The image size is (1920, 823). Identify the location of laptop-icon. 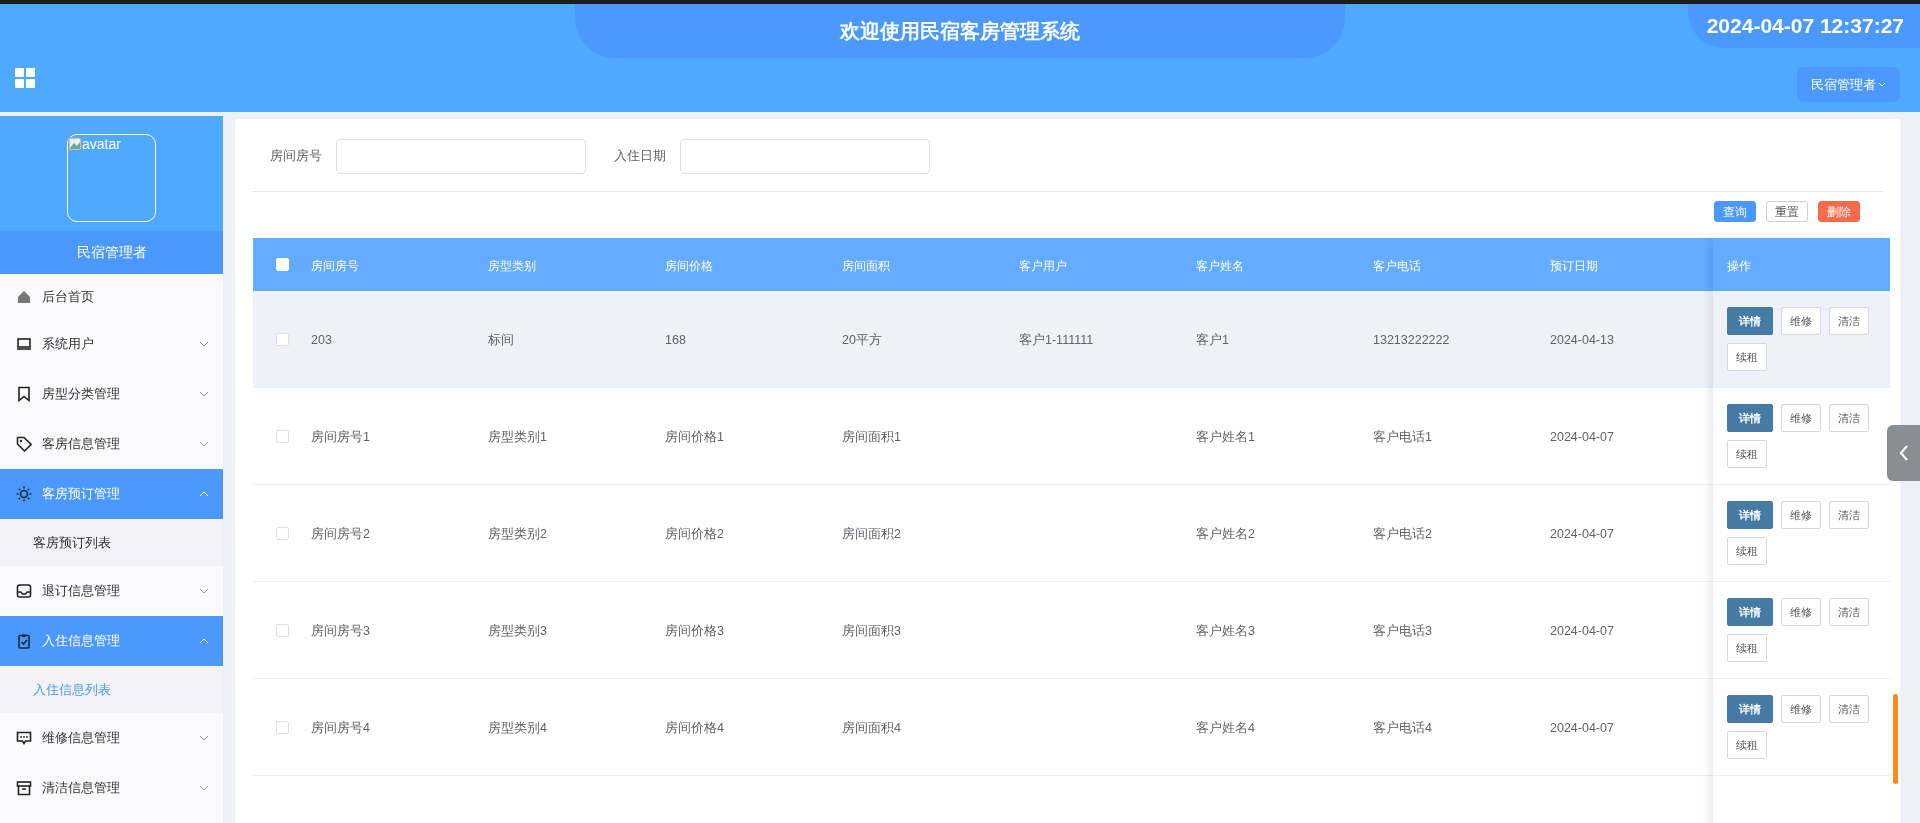
(24, 344).